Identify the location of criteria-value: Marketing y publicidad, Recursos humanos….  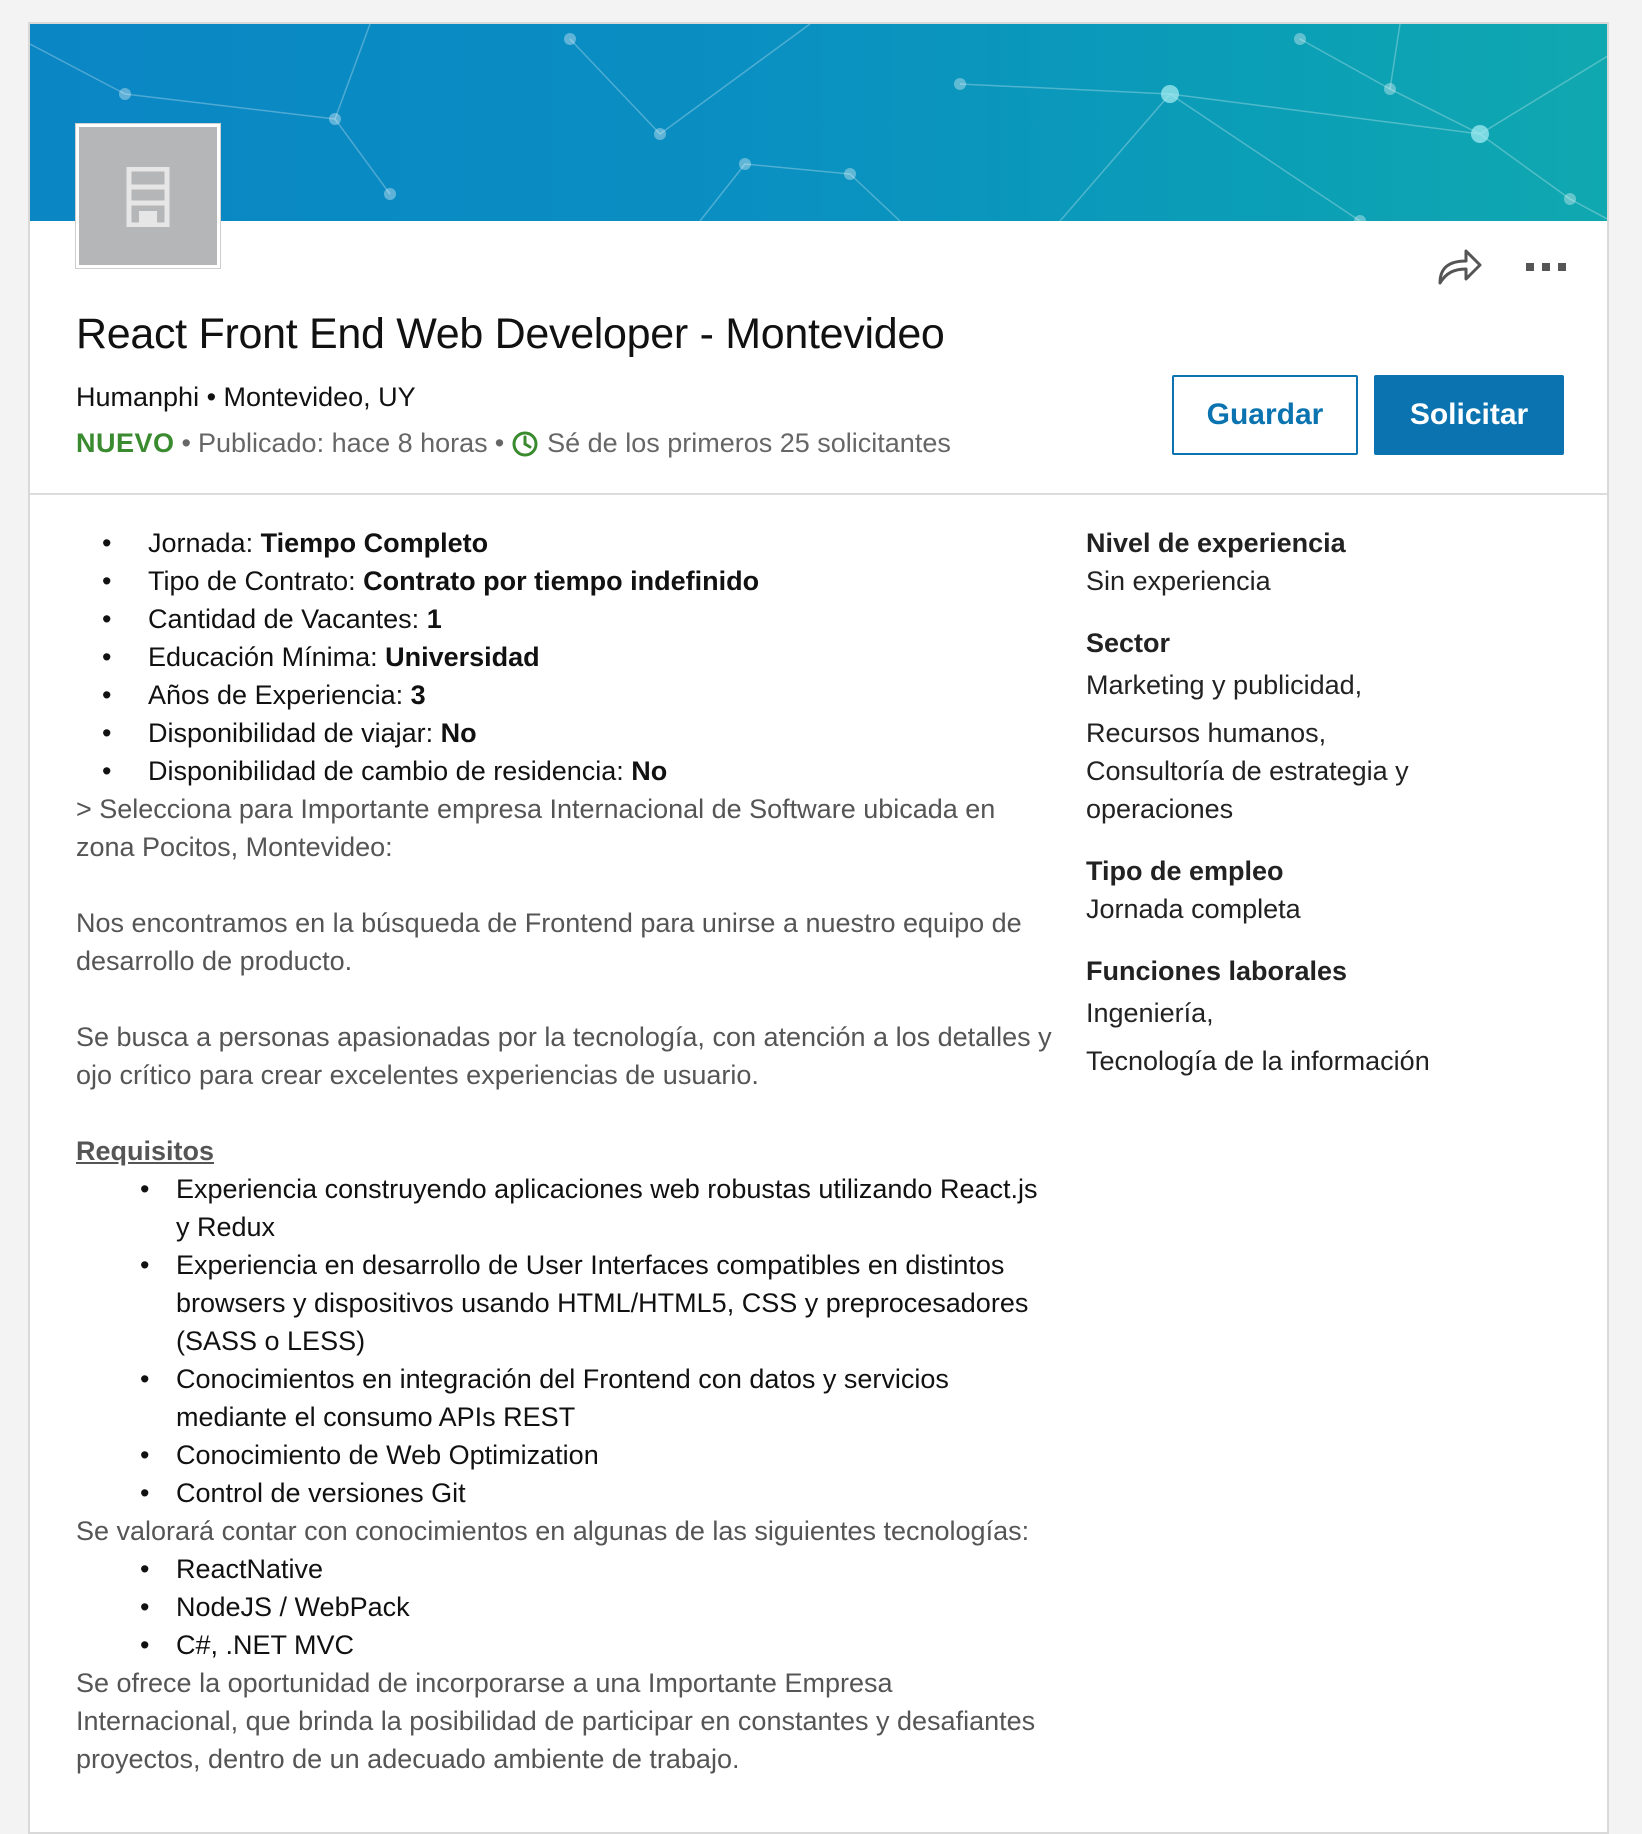
(1326, 747).